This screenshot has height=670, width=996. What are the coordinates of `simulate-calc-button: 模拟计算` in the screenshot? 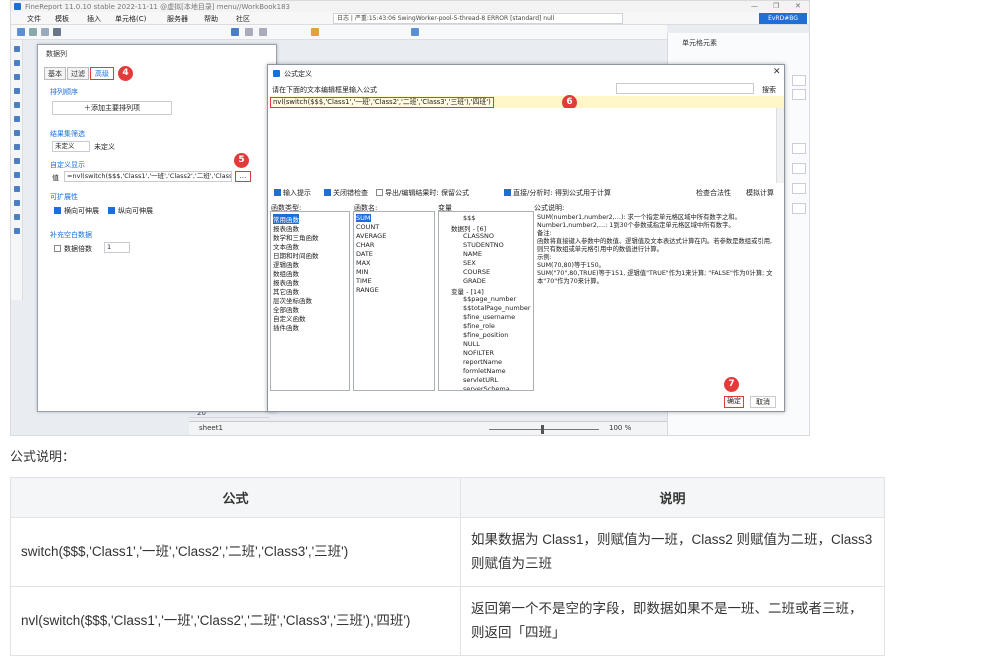 It's located at (760, 193).